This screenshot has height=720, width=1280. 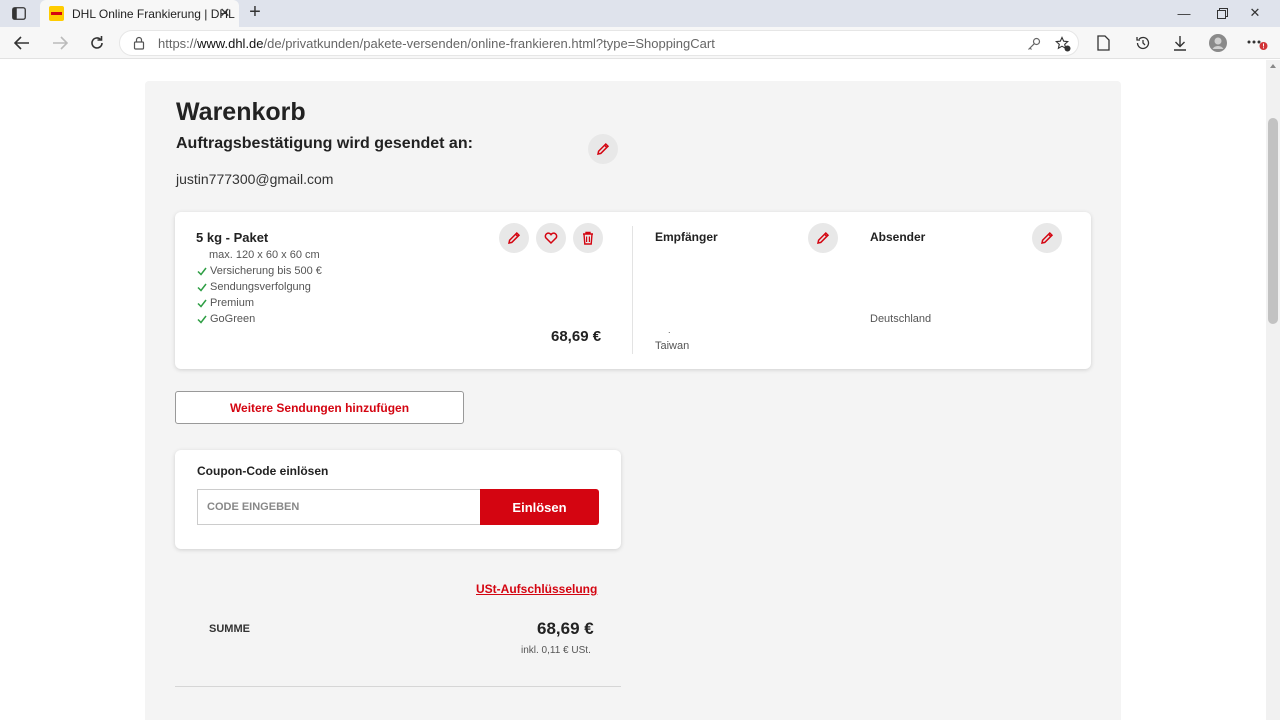 What do you see at coordinates (565, 628) in the screenshot?
I see `sum-value: 68,69 €` at bounding box center [565, 628].